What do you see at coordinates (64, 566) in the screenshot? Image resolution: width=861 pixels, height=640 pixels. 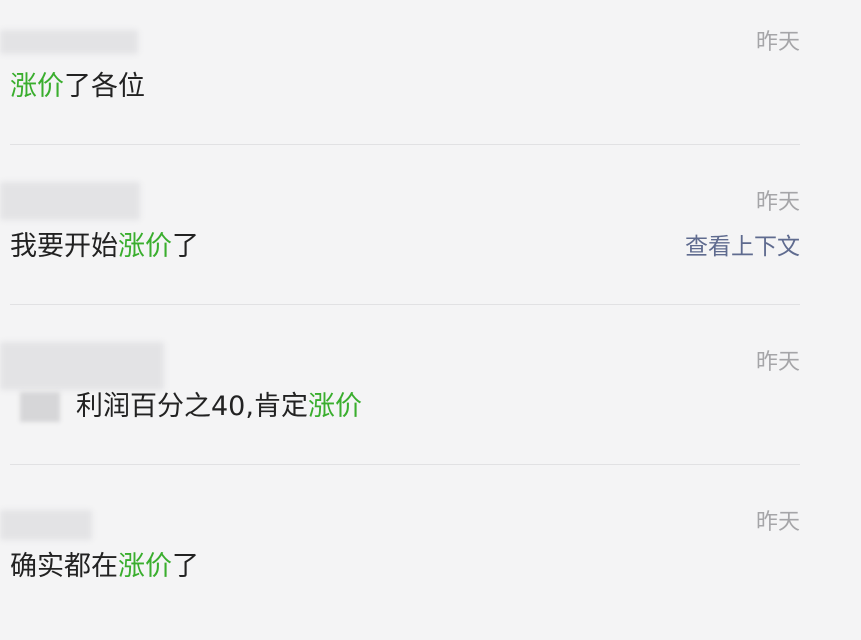 I see `message-text-segment: 确实都在` at bounding box center [64, 566].